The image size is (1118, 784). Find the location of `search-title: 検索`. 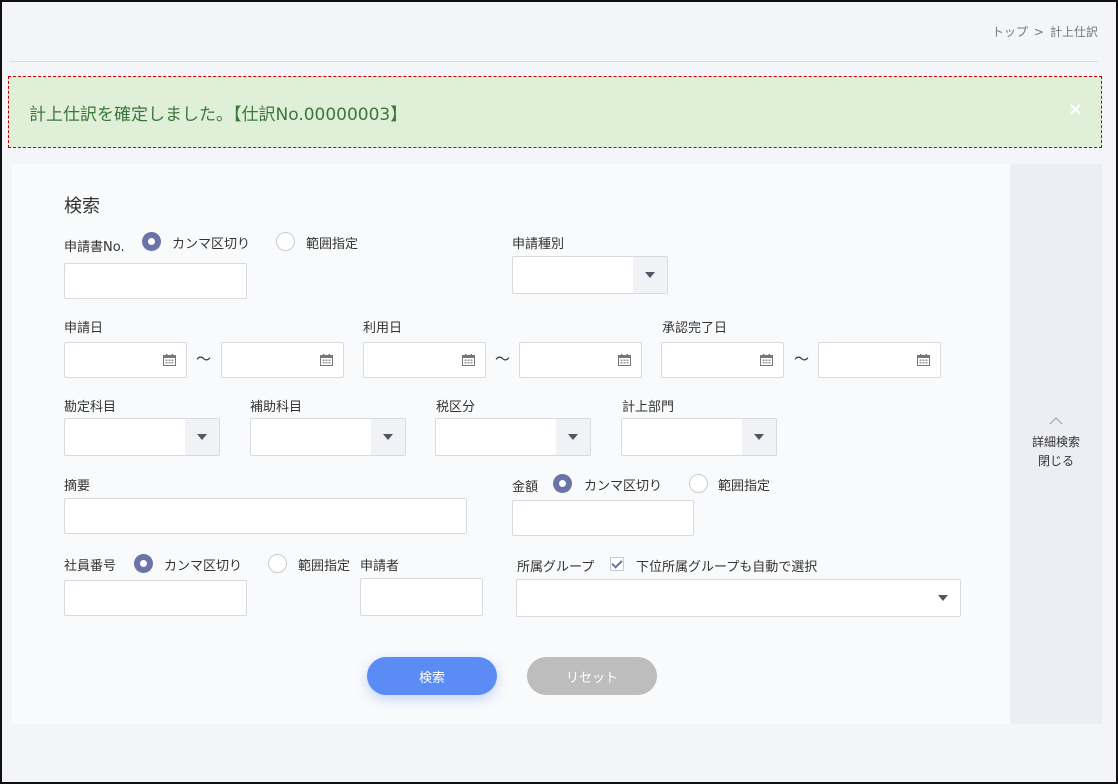

search-title: 検索 is located at coordinates (82, 206).